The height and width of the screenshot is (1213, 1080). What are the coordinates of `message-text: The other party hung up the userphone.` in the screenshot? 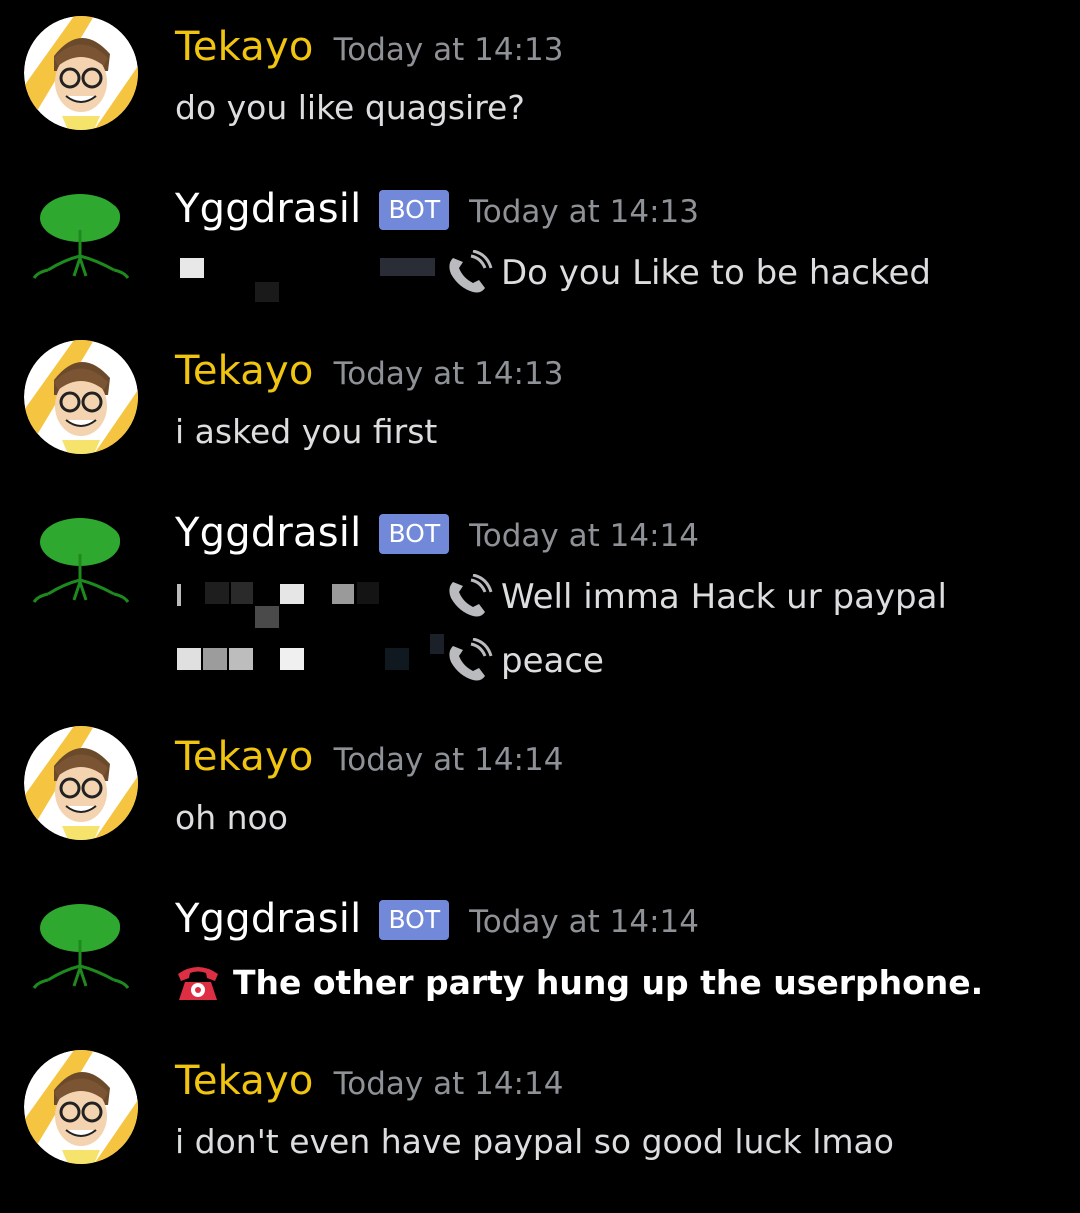 It's located at (608, 982).